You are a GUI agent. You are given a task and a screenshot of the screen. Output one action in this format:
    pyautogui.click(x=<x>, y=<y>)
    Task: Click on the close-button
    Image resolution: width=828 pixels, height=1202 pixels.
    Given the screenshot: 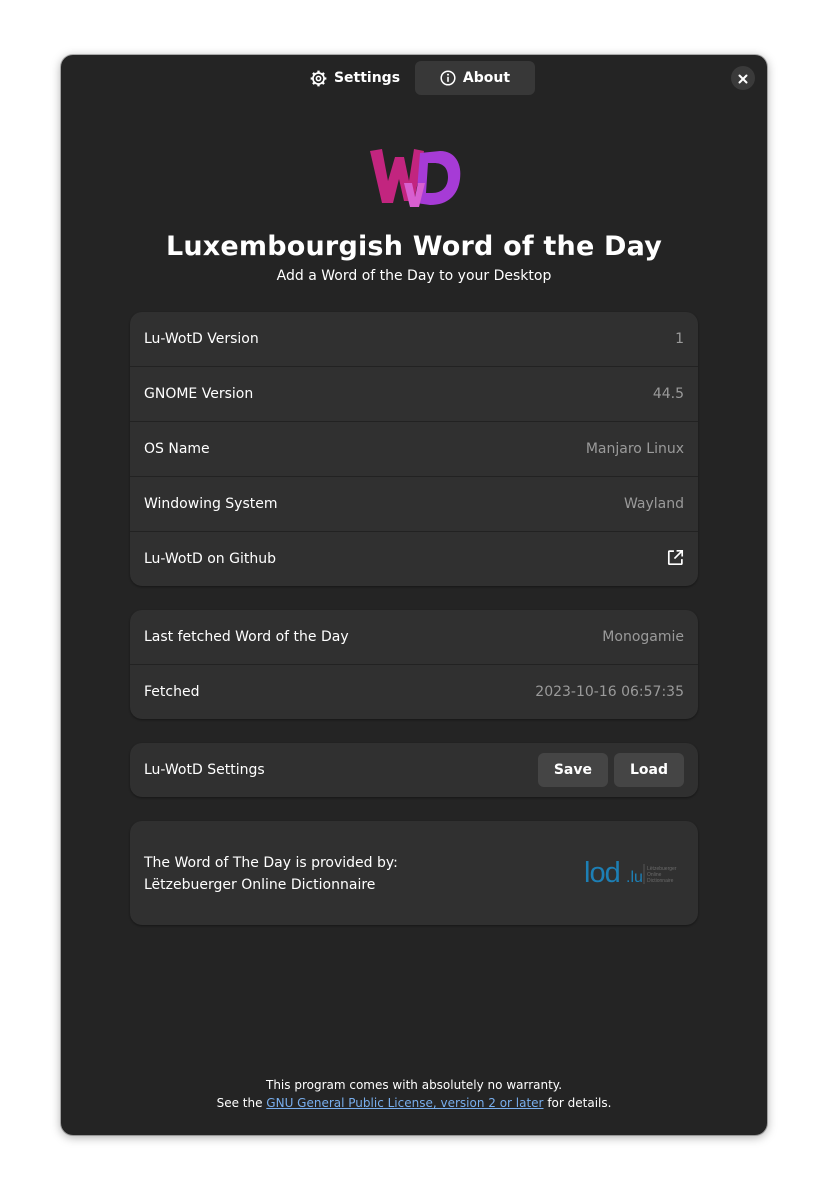 What is the action you would take?
    pyautogui.click(x=743, y=78)
    